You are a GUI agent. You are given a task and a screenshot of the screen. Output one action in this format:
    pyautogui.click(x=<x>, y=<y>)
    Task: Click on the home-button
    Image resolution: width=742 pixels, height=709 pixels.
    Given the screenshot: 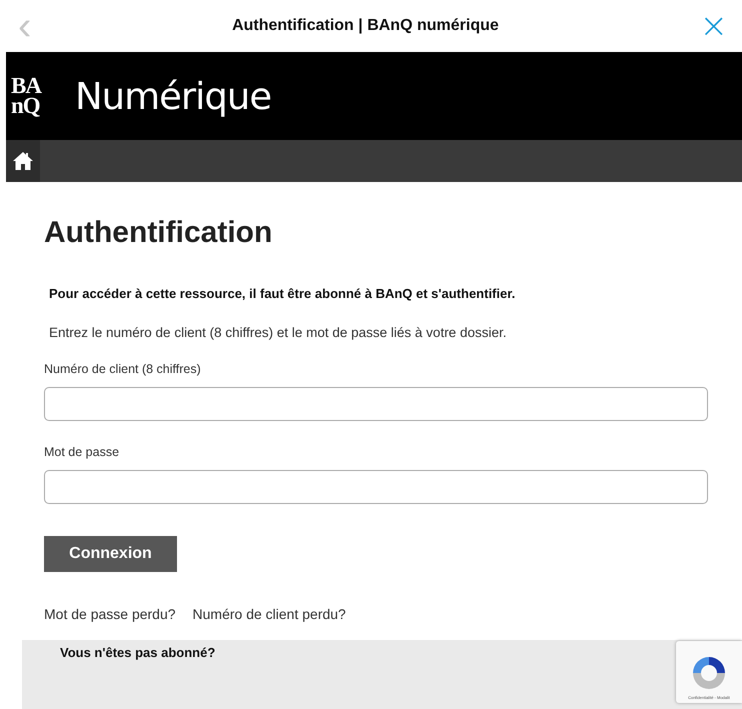 What is the action you would take?
    pyautogui.click(x=23, y=161)
    